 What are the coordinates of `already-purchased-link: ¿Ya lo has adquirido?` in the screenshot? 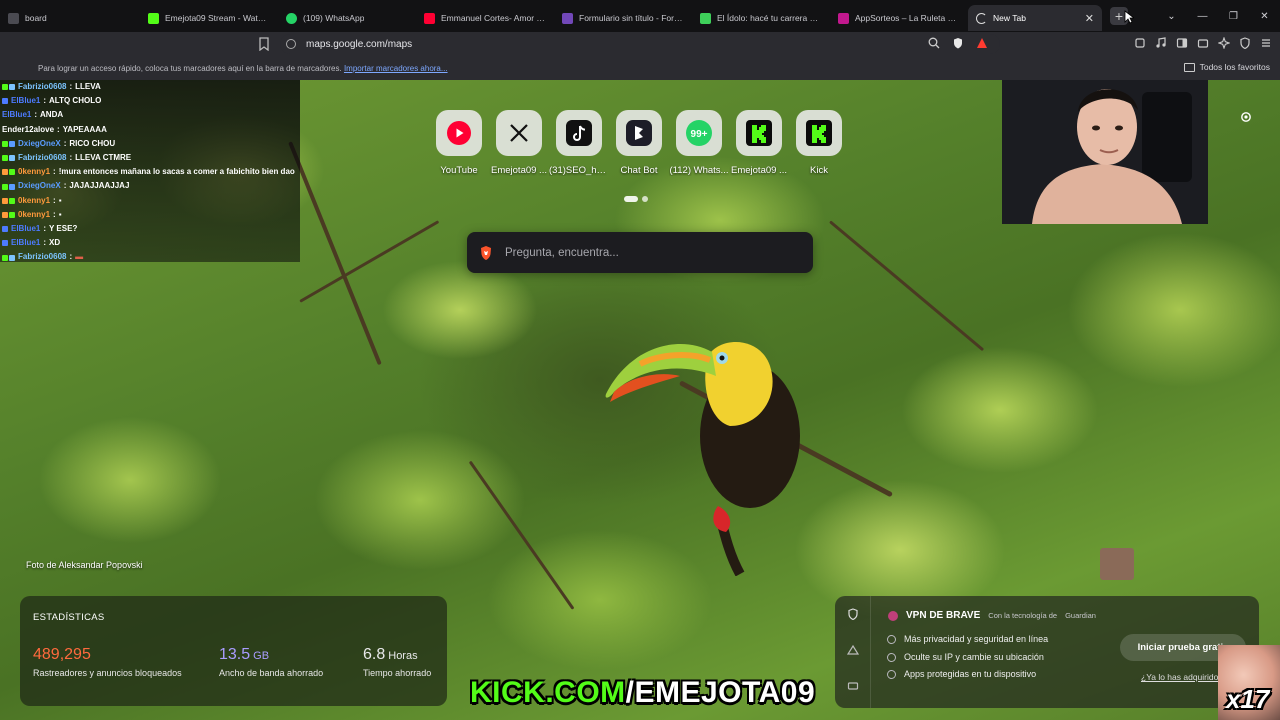 It's located at (1182, 677).